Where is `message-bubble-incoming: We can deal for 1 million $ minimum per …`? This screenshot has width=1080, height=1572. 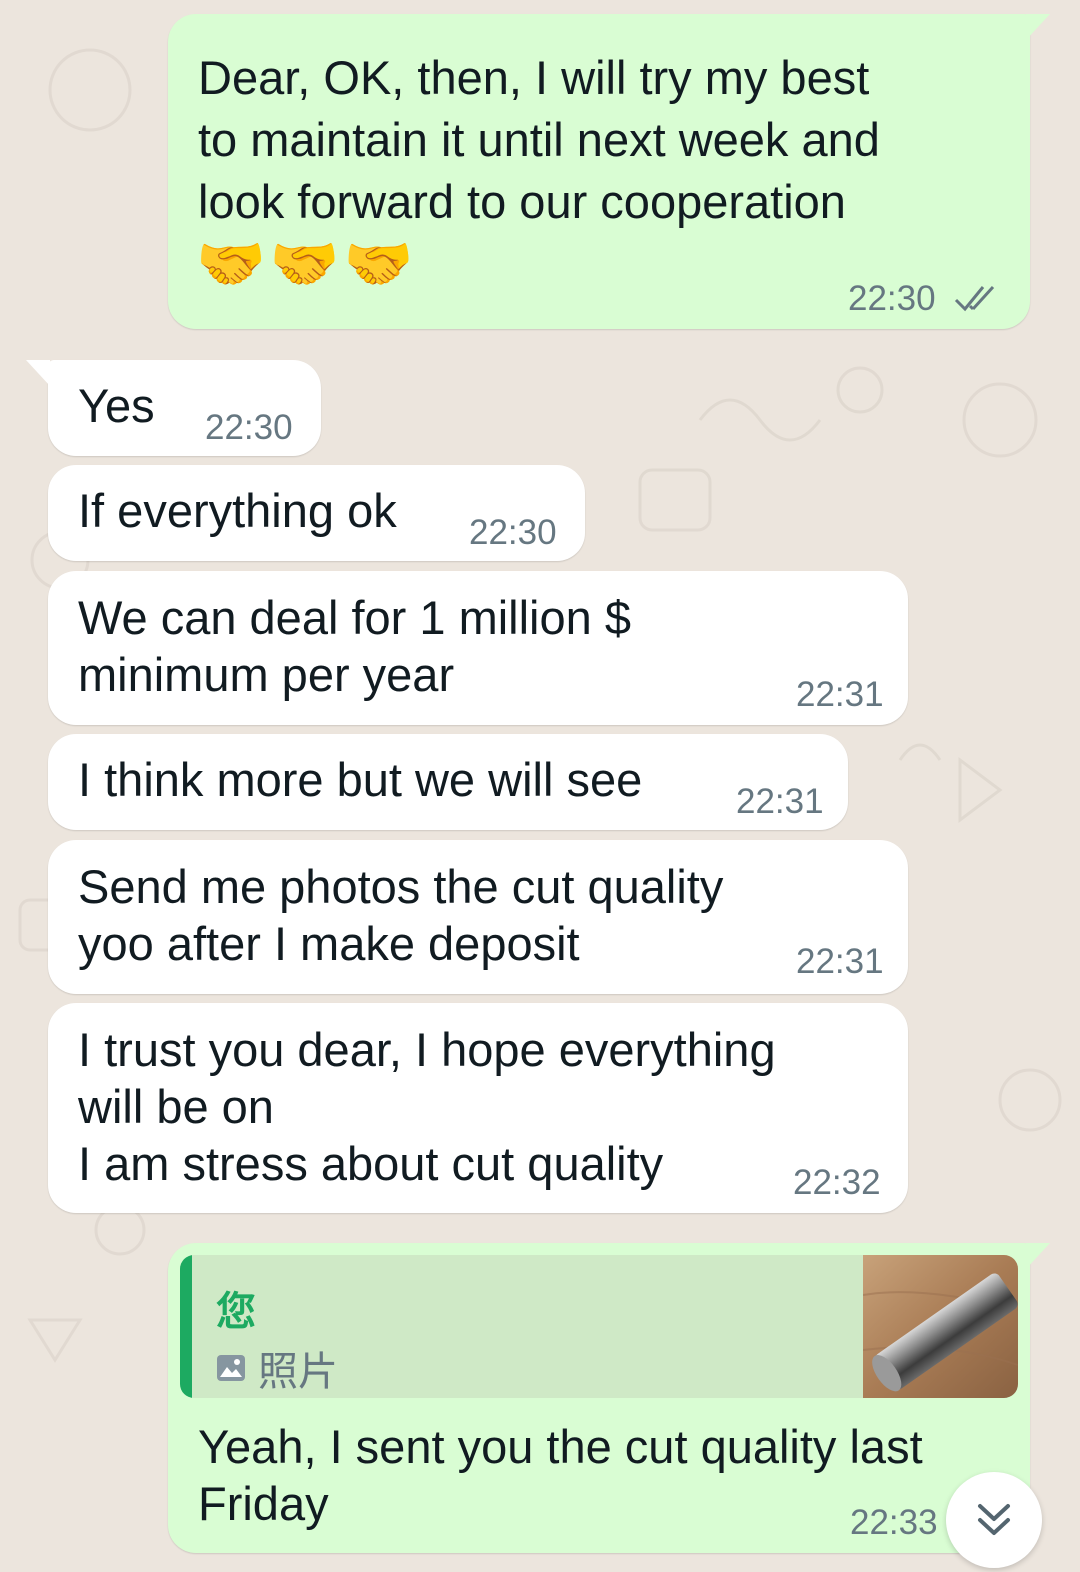
message-bubble-incoming: We can deal for 1 million $ minimum per … is located at coordinates (478, 648).